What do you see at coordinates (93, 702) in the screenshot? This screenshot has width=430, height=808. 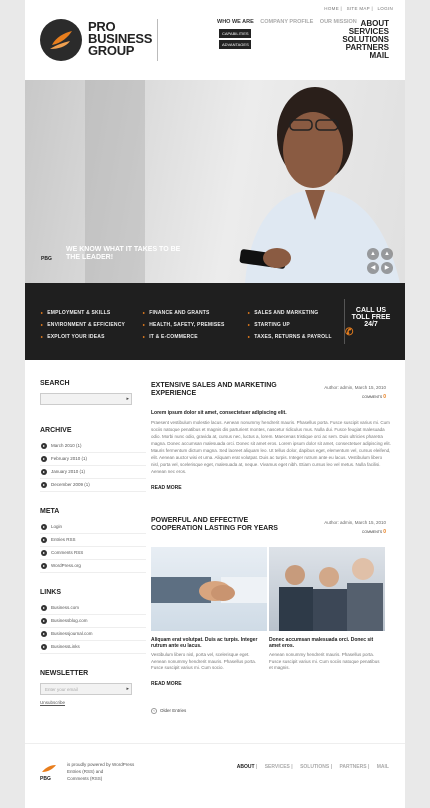 I see `unsubscribe-link: Unsubscribe` at bounding box center [93, 702].